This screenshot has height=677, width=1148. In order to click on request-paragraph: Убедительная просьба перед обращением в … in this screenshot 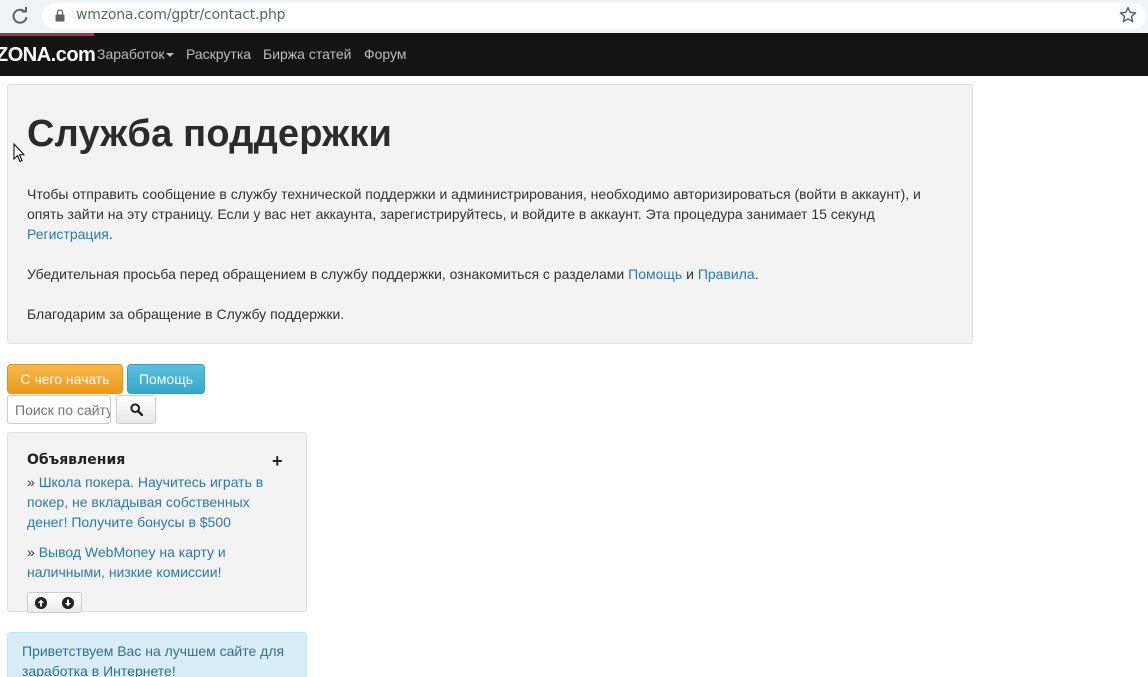, I will do `click(393, 274)`.